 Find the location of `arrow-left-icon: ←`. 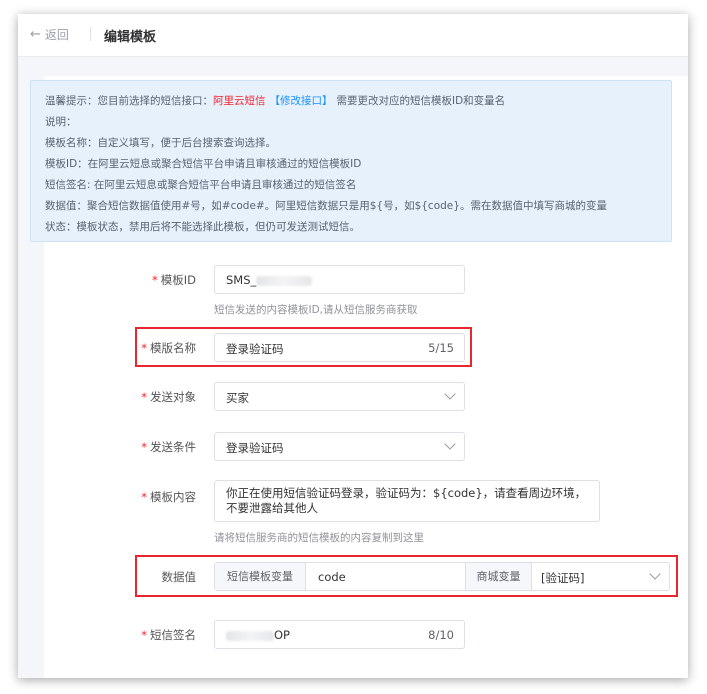

arrow-left-icon: ← is located at coordinates (35, 34).